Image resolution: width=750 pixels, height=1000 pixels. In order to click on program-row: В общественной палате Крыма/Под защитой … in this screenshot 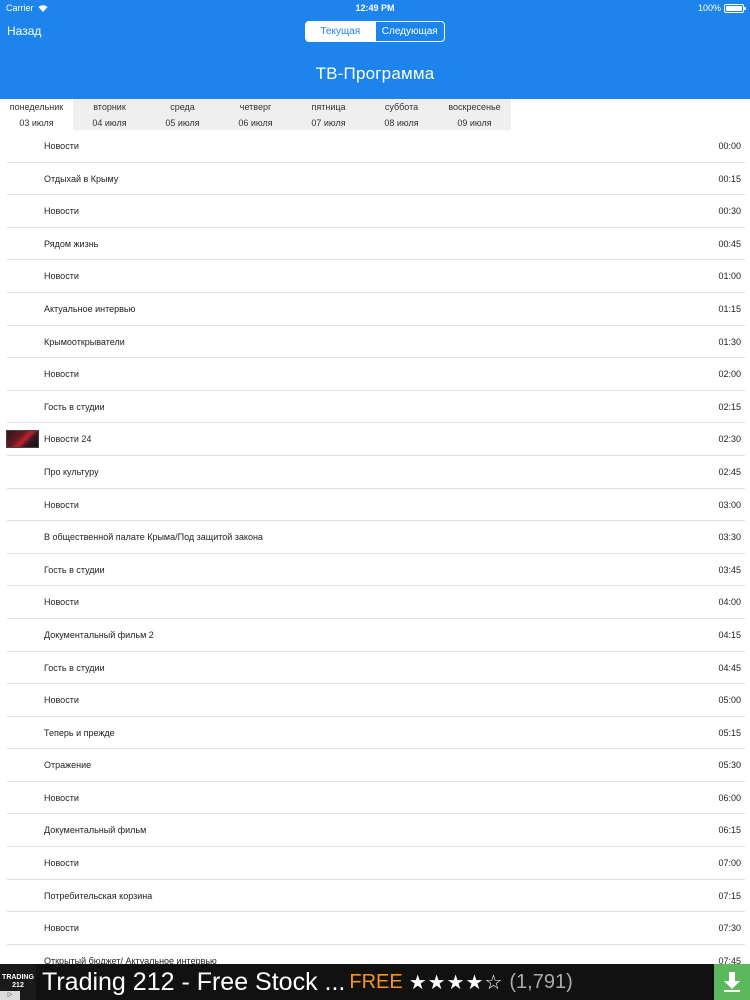, I will do `click(376, 537)`.